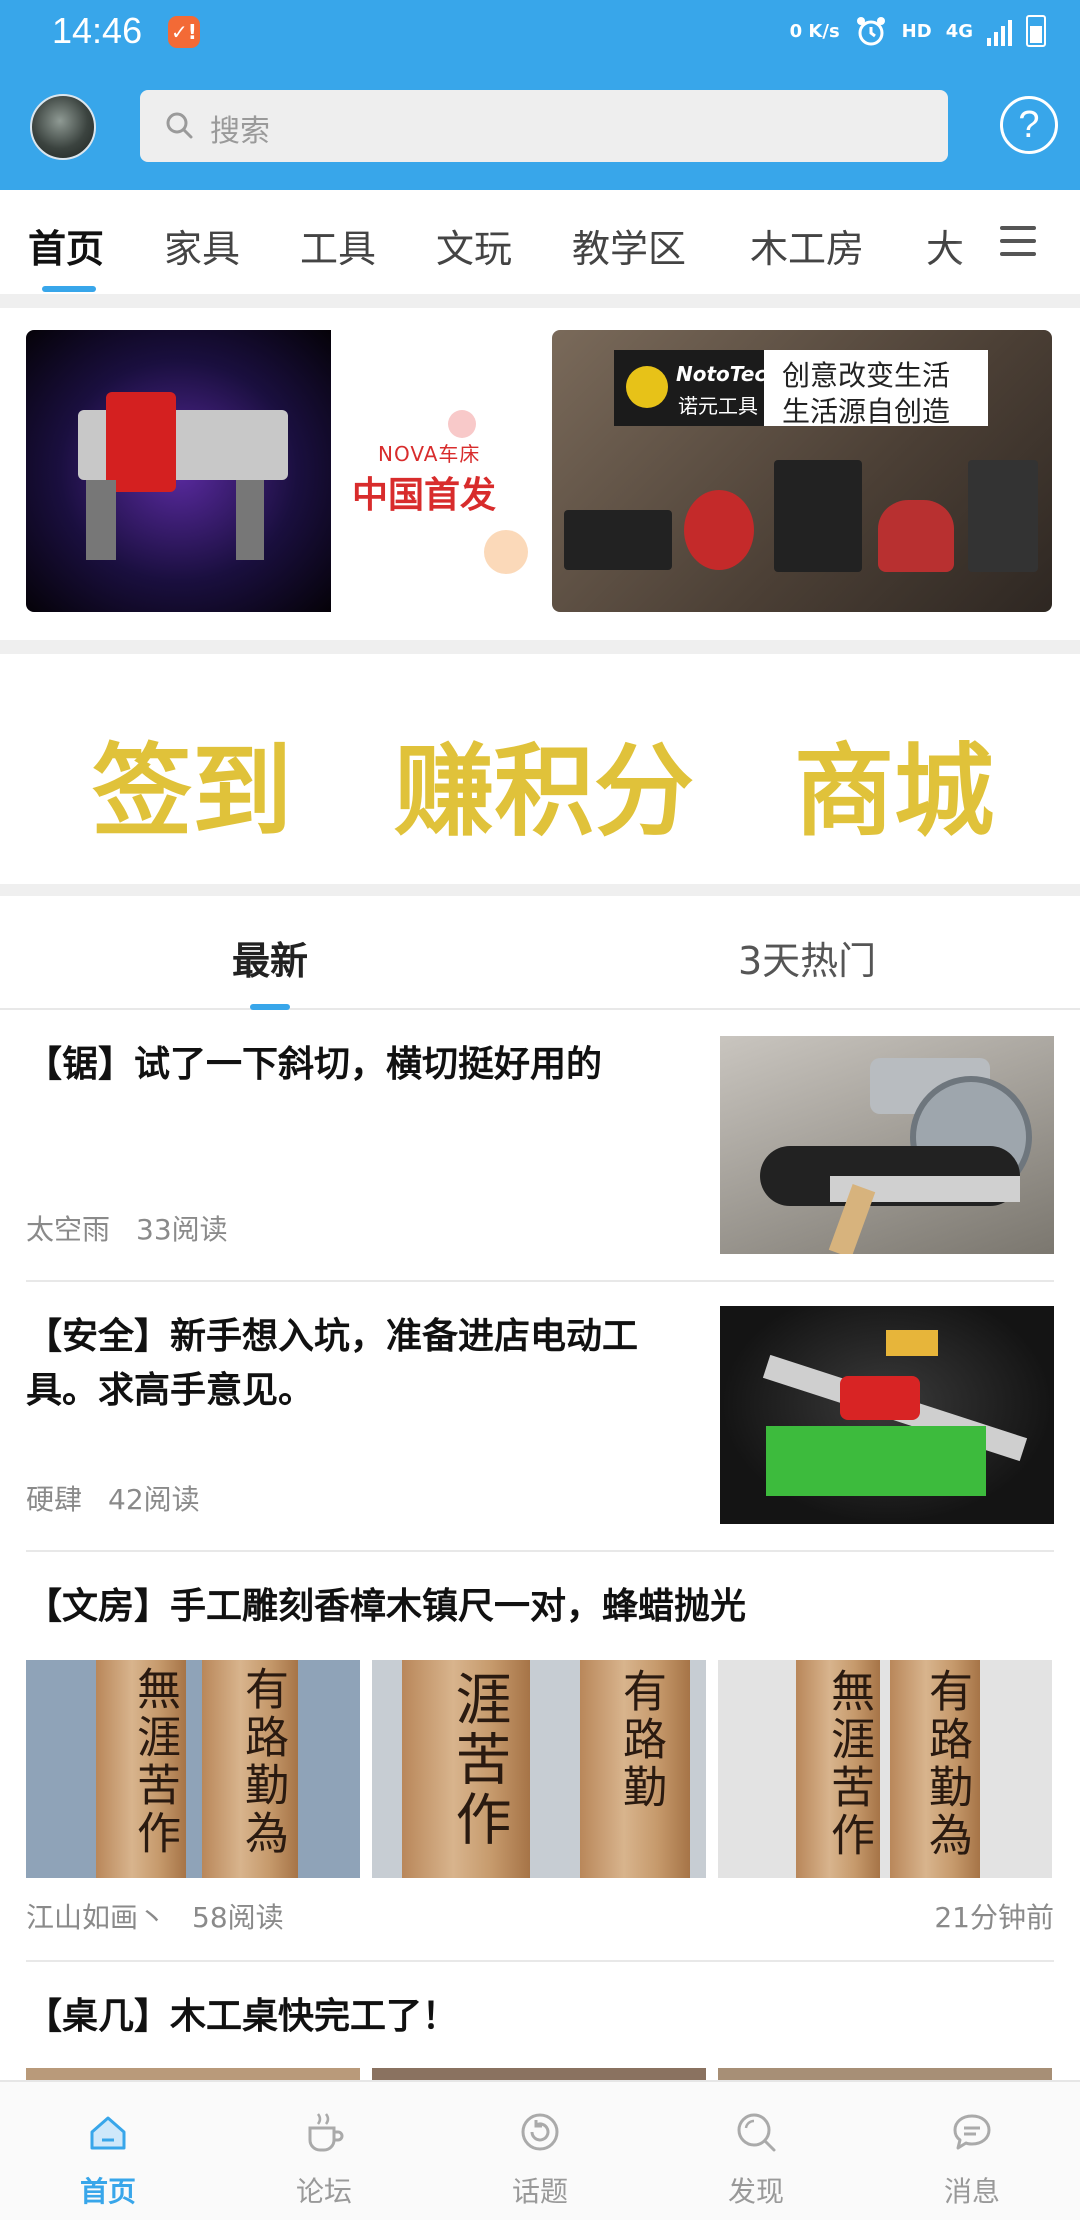 The width and height of the screenshot is (1080, 2222). What do you see at coordinates (108, 2133) in the screenshot?
I see `home-icon` at bounding box center [108, 2133].